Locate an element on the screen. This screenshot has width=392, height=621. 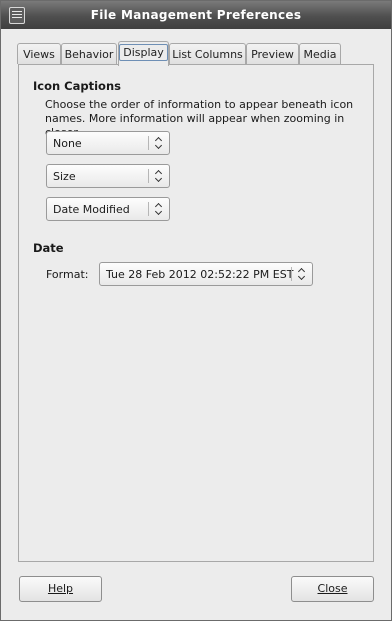
caption-select-2-value: Size is located at coordinates (64, 176).